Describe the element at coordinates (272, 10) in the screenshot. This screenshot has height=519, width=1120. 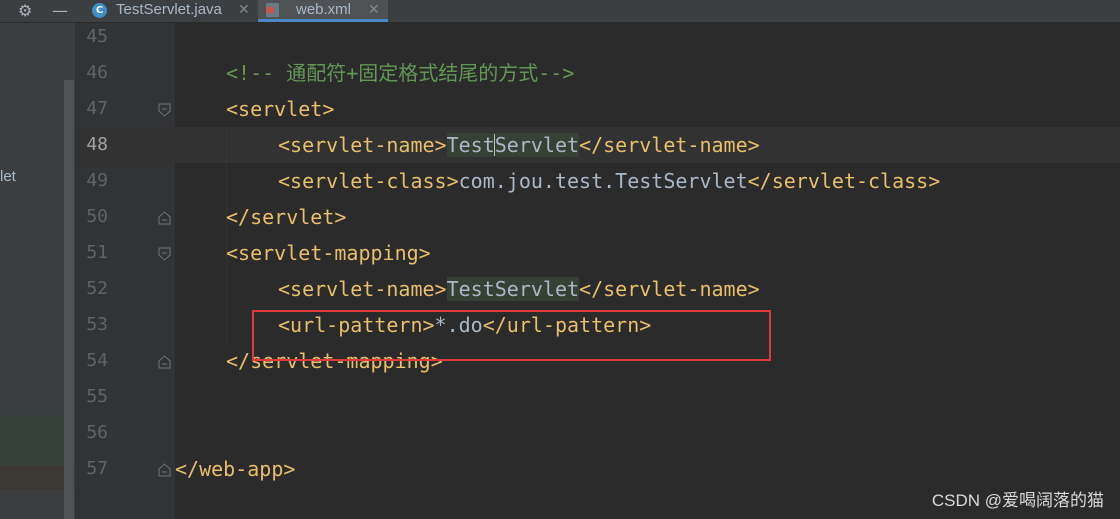
I see `xml-file-icon` at that location.